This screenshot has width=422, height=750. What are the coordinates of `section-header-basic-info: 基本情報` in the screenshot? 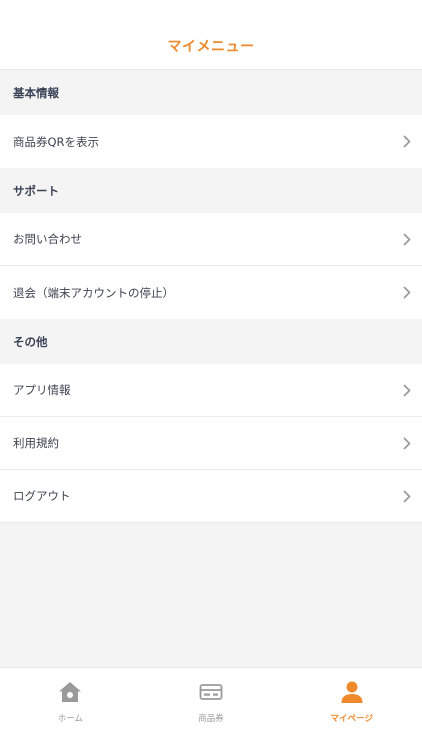 It's located at (211, 92).